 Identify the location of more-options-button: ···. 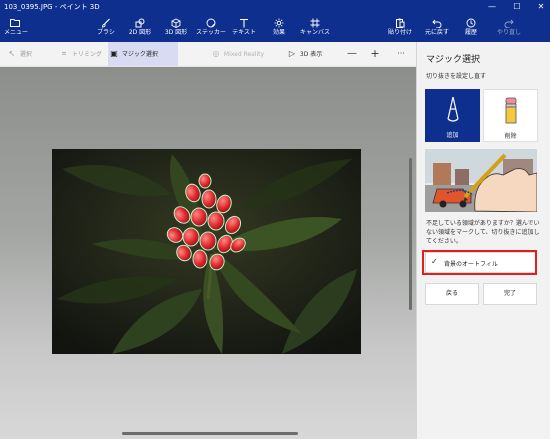
(401, 54).